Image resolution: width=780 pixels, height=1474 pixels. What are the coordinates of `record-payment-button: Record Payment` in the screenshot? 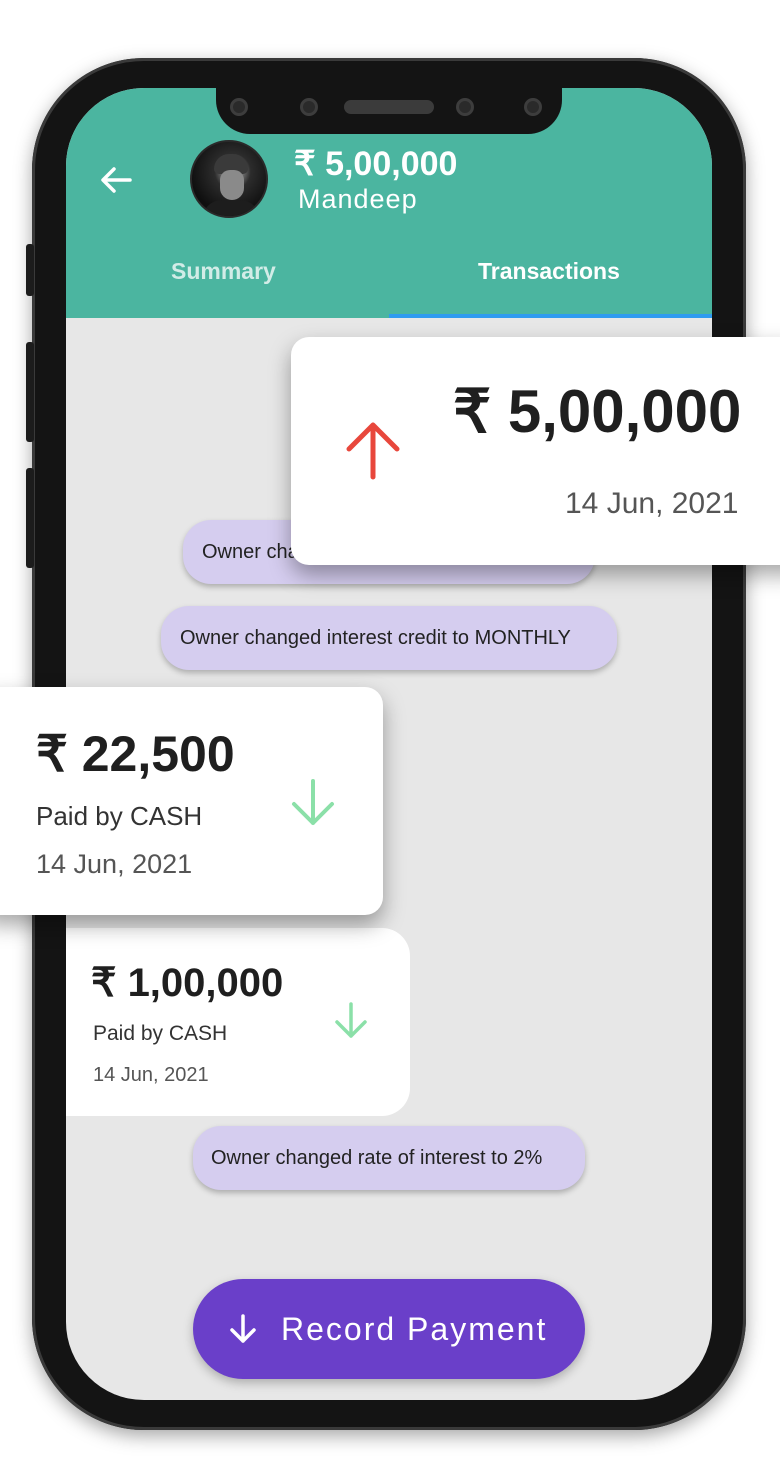 It's located at (389, 1329).